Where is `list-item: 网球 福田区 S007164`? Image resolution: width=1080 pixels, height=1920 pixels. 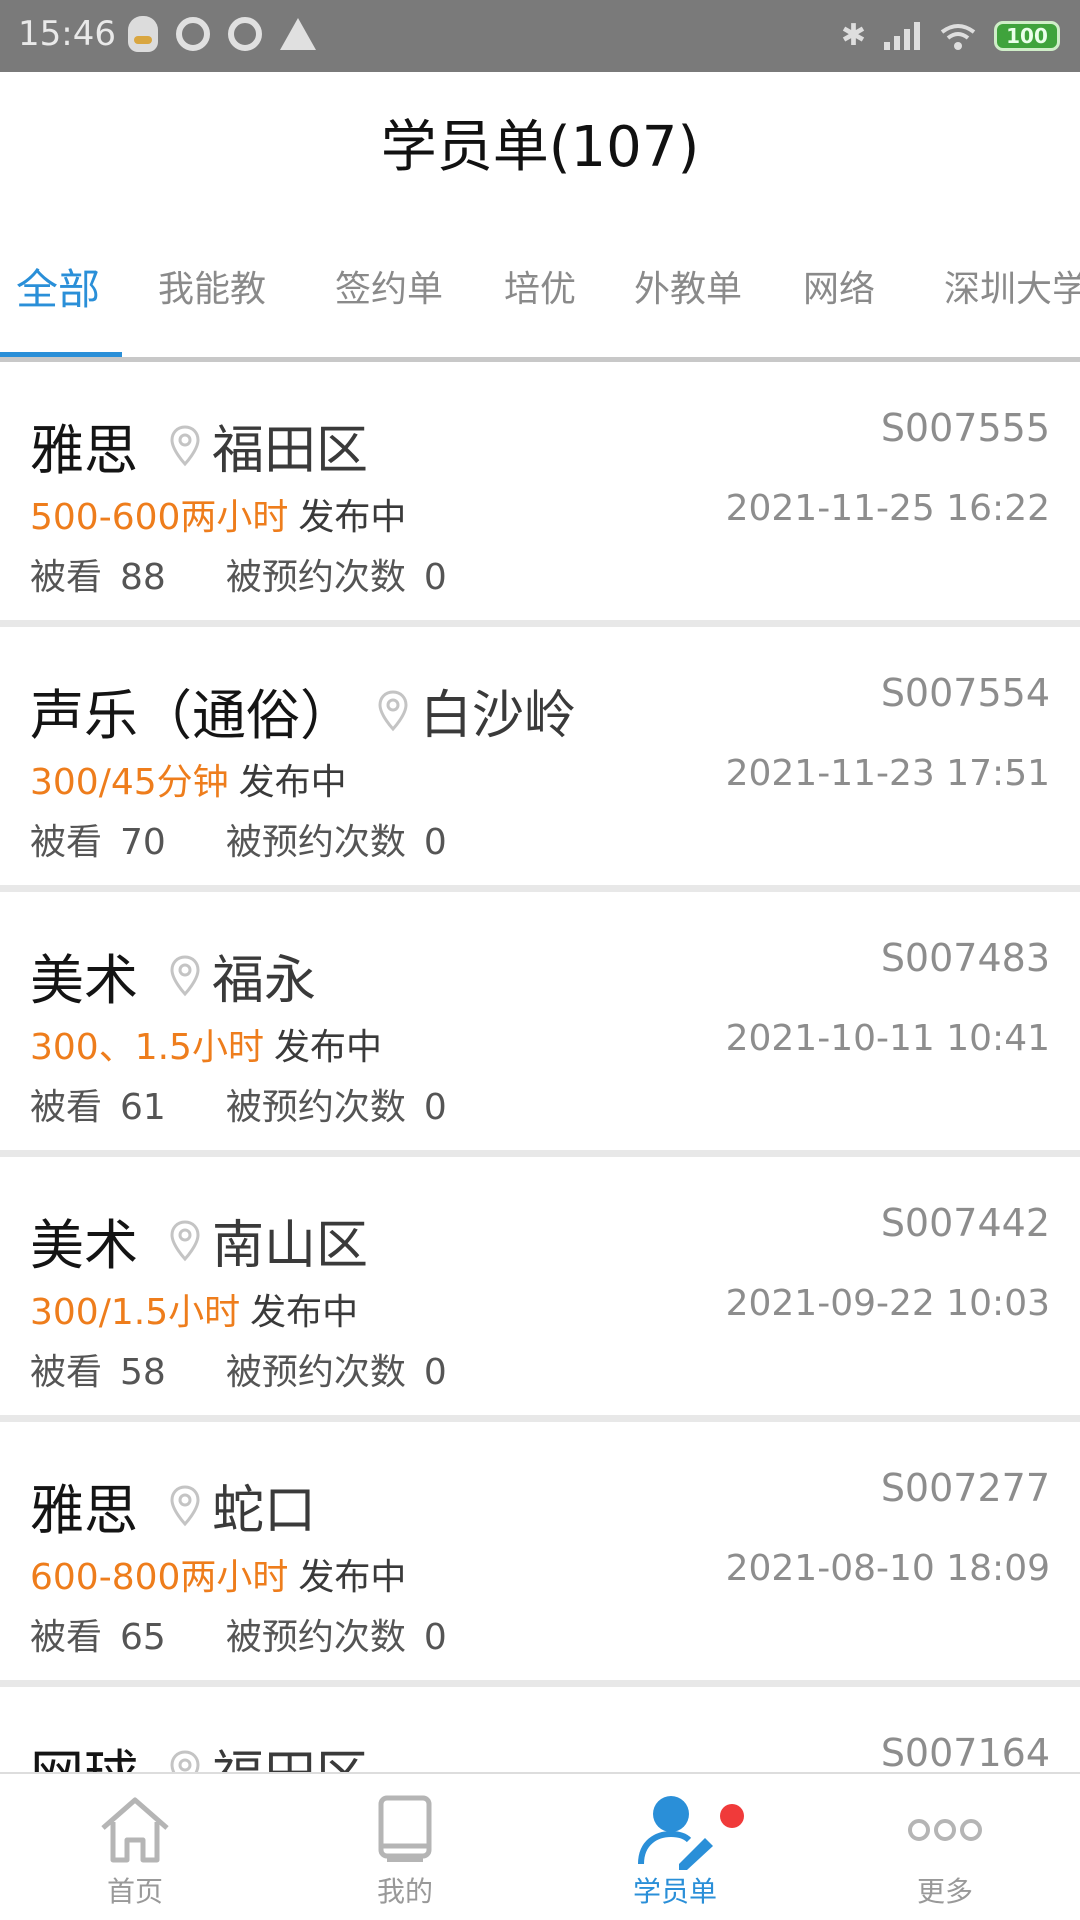 list-item: 网球 福田区 S007164 is located at coordinates (540, 1729).